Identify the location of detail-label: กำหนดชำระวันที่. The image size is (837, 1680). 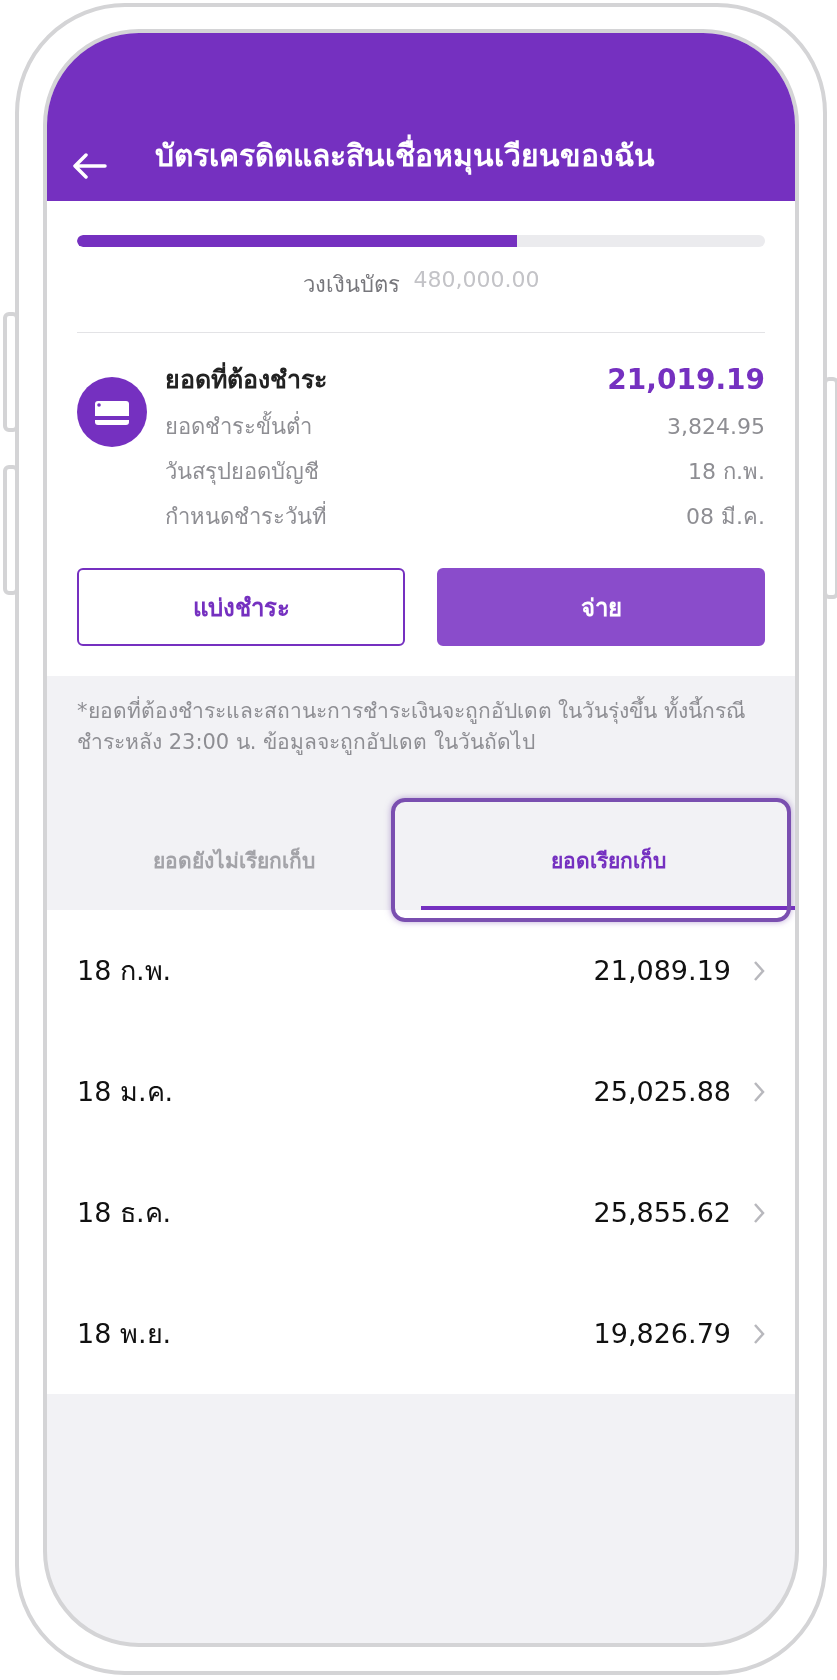
(246, 516).